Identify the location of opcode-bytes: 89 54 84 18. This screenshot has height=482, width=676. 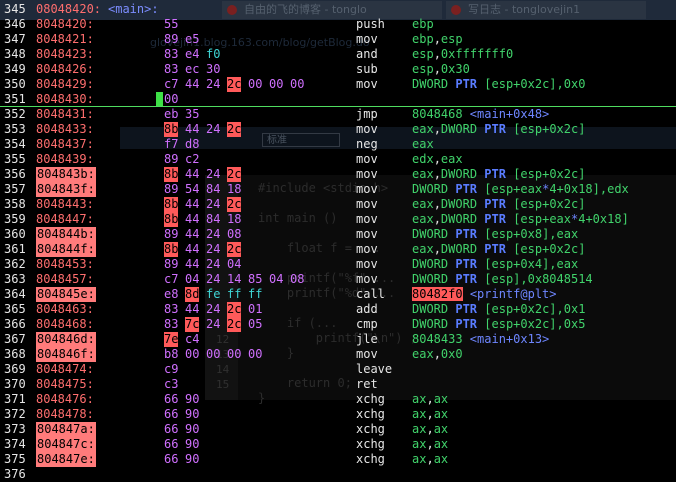
(206, 189).